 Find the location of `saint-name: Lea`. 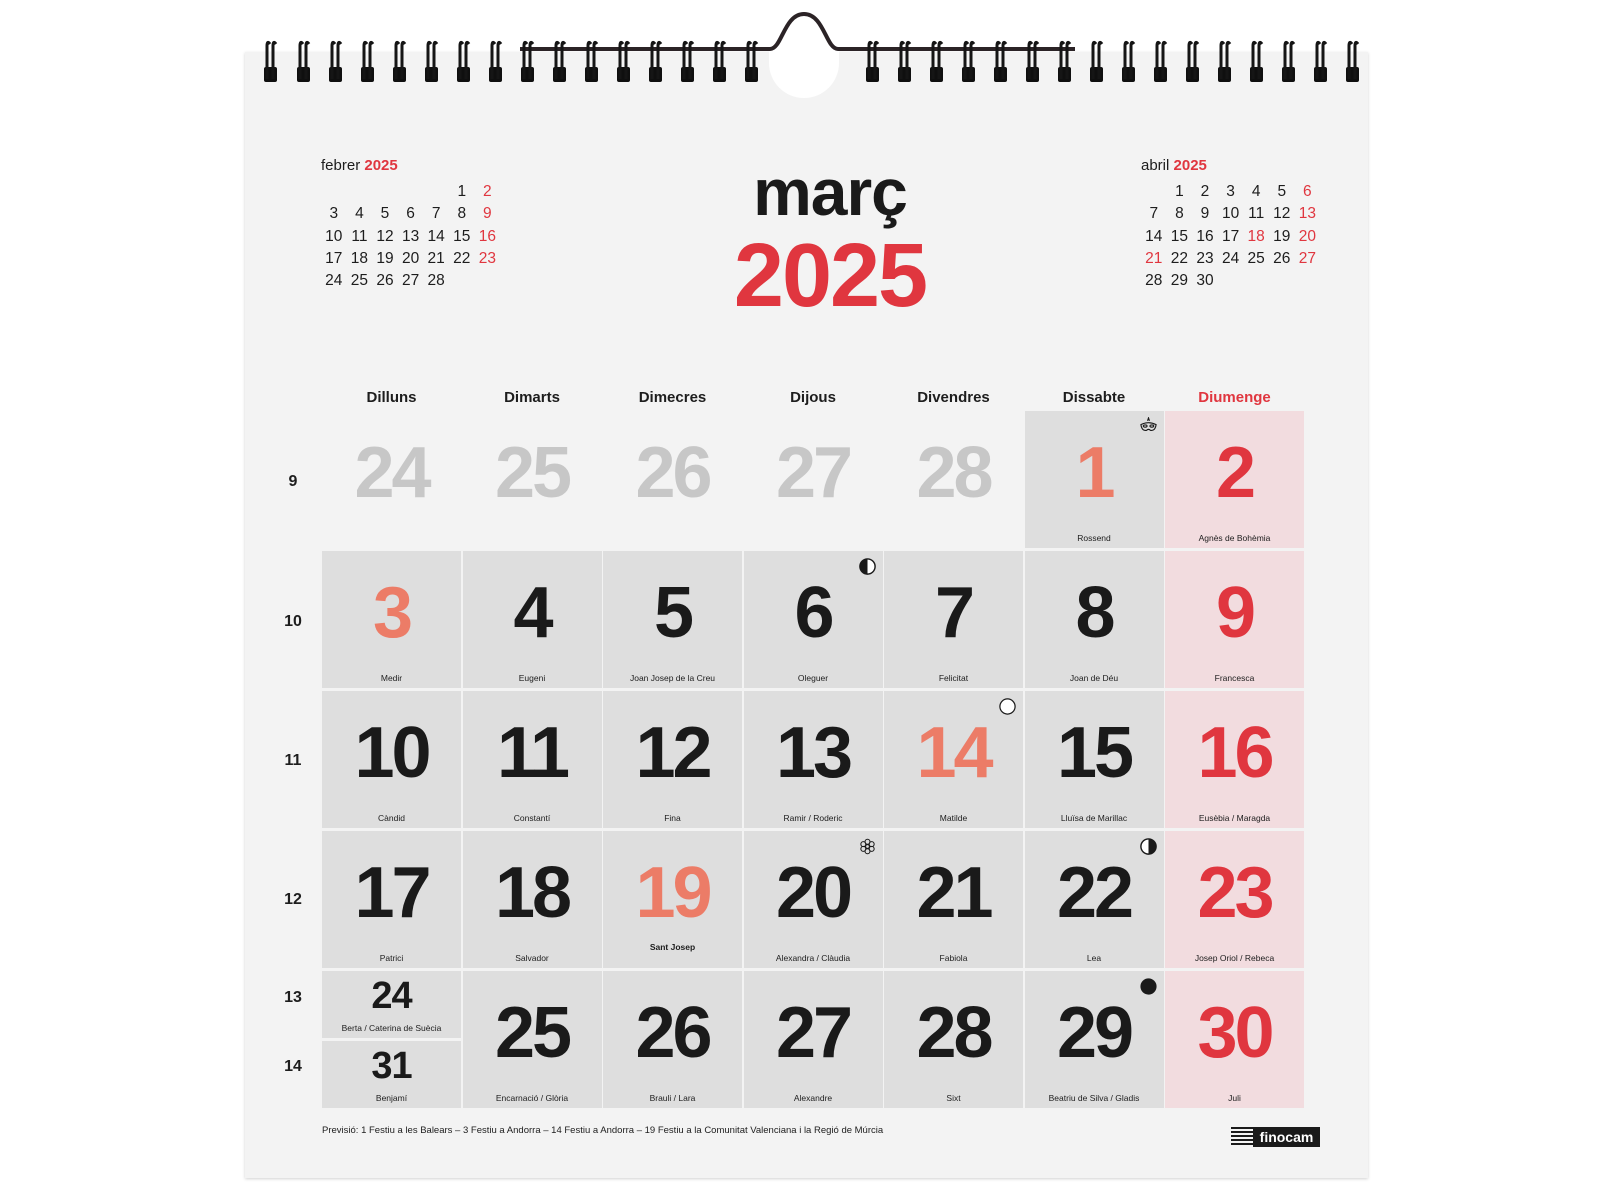

saint-name: Lea is located at coordinates (1094, 958).